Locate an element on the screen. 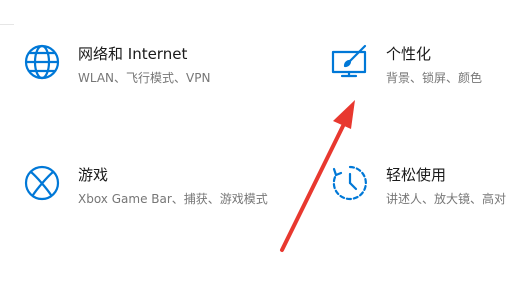  tile-description: Xbox Game Bar、捕获、游戏模式 is located at coordinates (173, 199).